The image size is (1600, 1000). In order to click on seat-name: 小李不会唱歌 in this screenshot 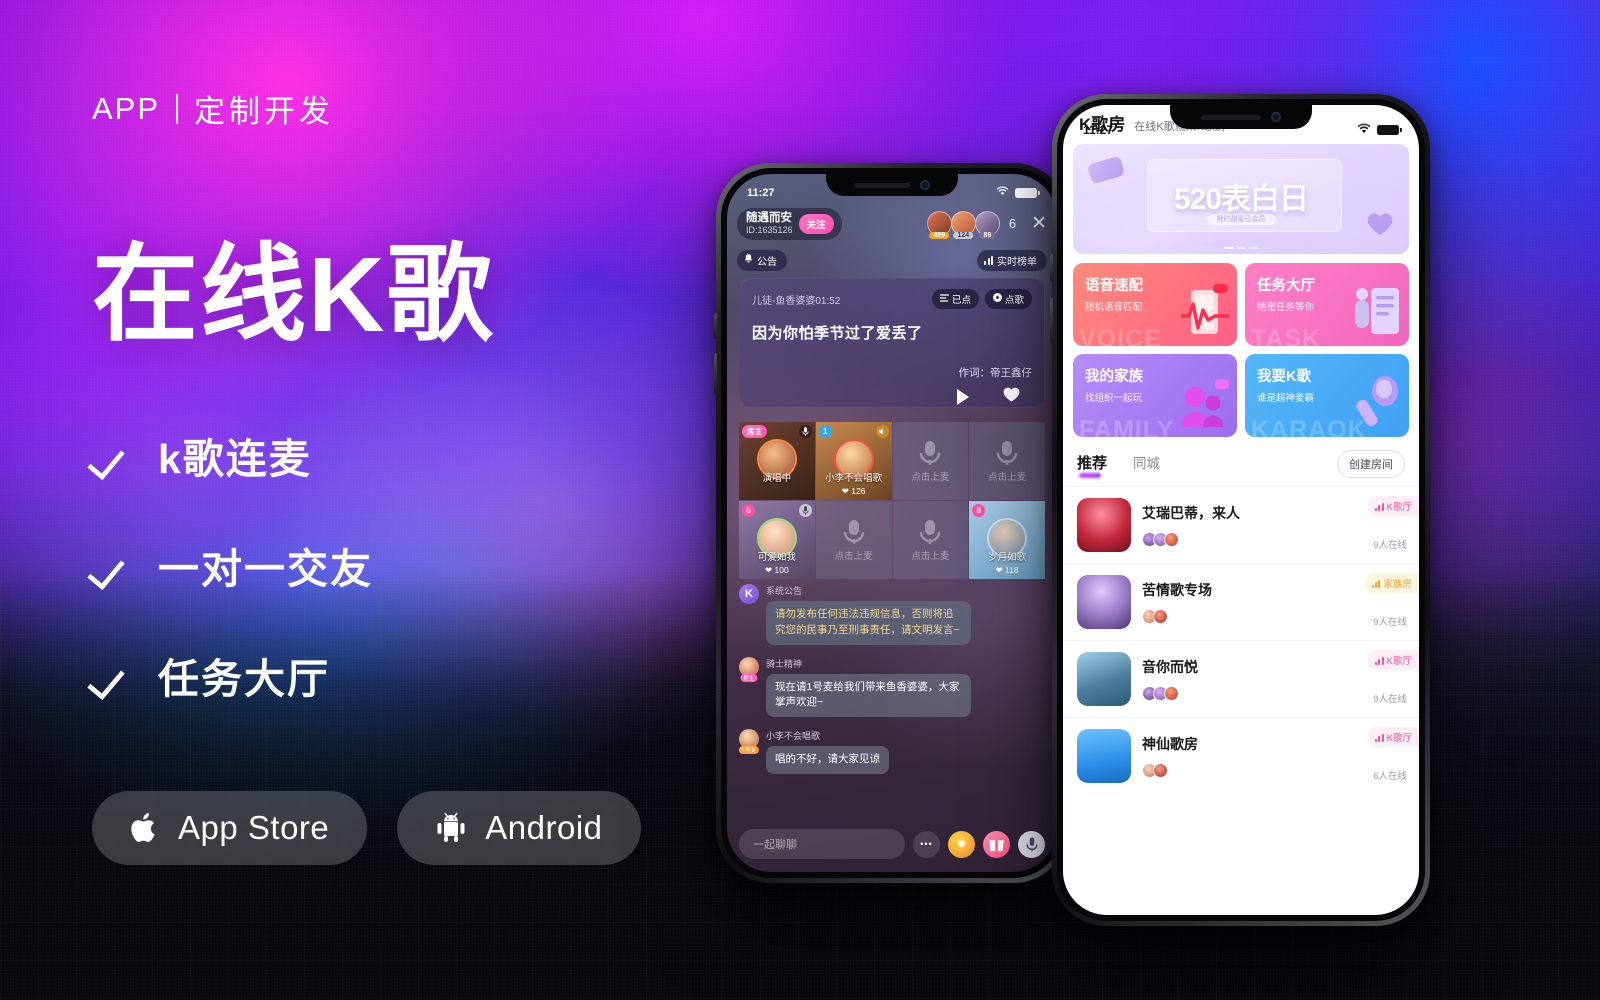, I will do `click(854, 478)`.